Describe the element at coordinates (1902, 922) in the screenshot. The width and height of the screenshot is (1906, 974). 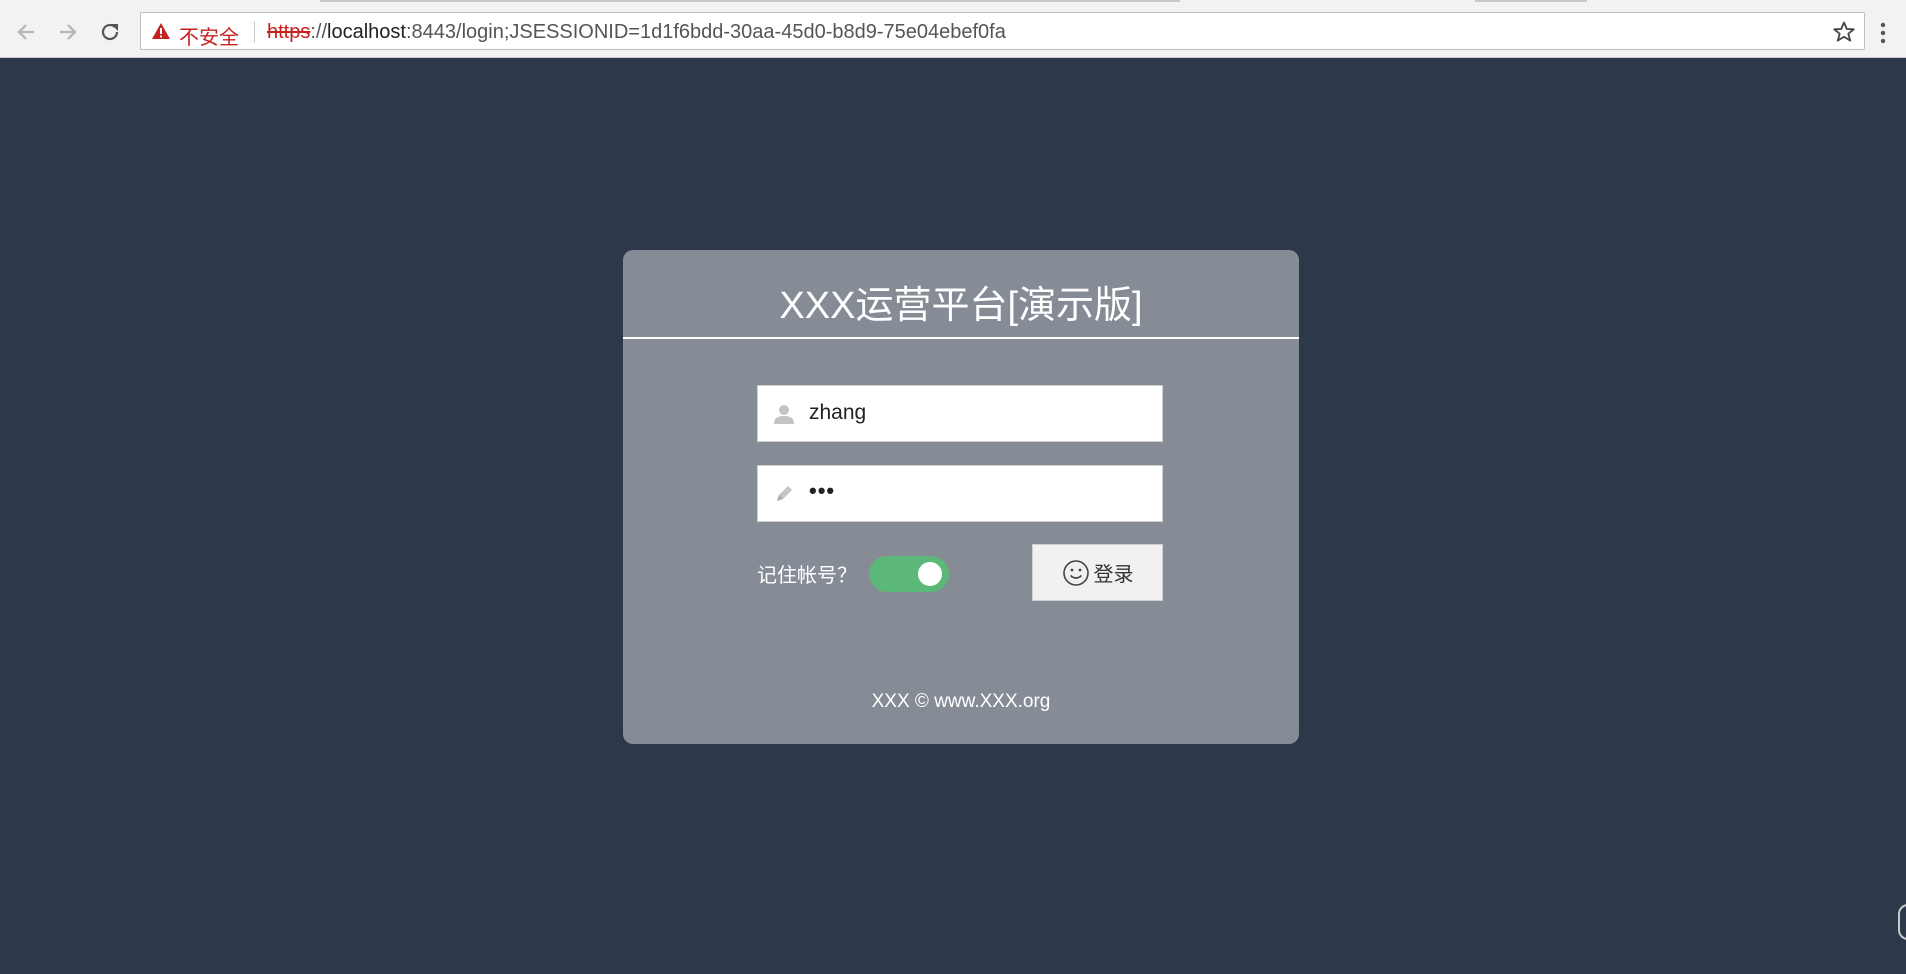
I see `corner-floating-widget` at that location.